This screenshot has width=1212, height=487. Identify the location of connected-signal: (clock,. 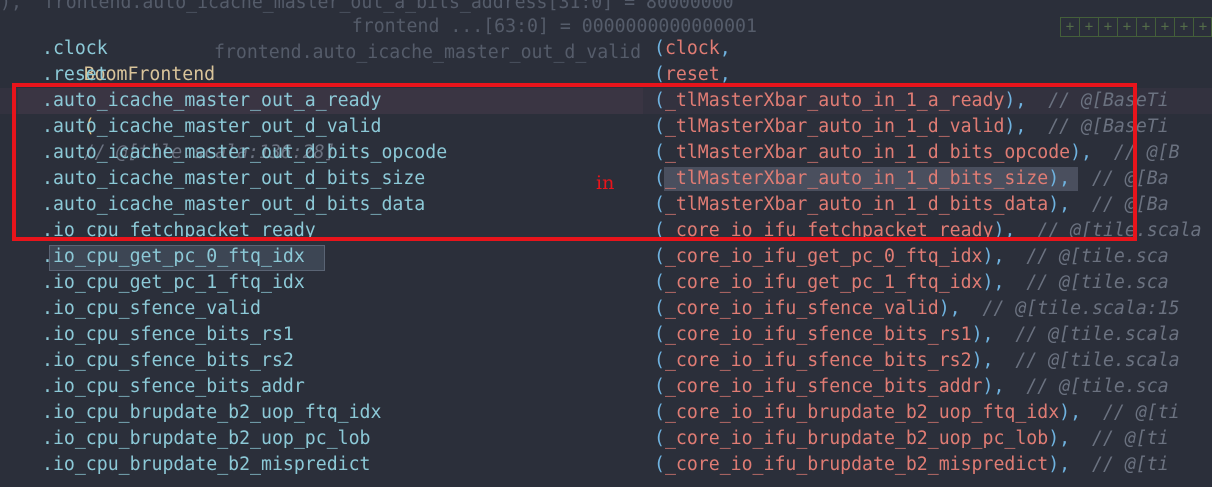
(703, 49).